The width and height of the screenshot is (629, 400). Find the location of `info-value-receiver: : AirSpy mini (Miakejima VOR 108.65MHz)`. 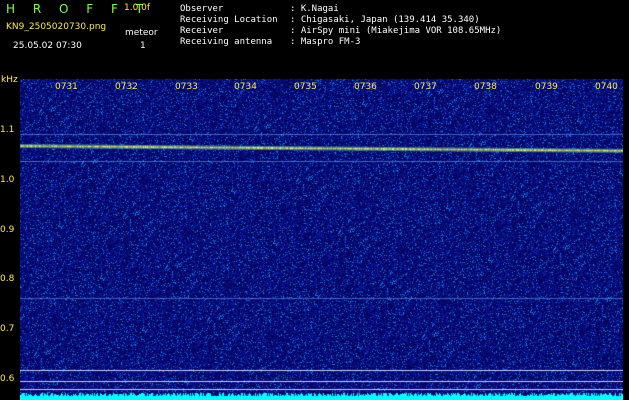

info-value-receiver: : AirSpy mini (Miakejima VOR 108.65MHz) is located at coordinates (396, 31).